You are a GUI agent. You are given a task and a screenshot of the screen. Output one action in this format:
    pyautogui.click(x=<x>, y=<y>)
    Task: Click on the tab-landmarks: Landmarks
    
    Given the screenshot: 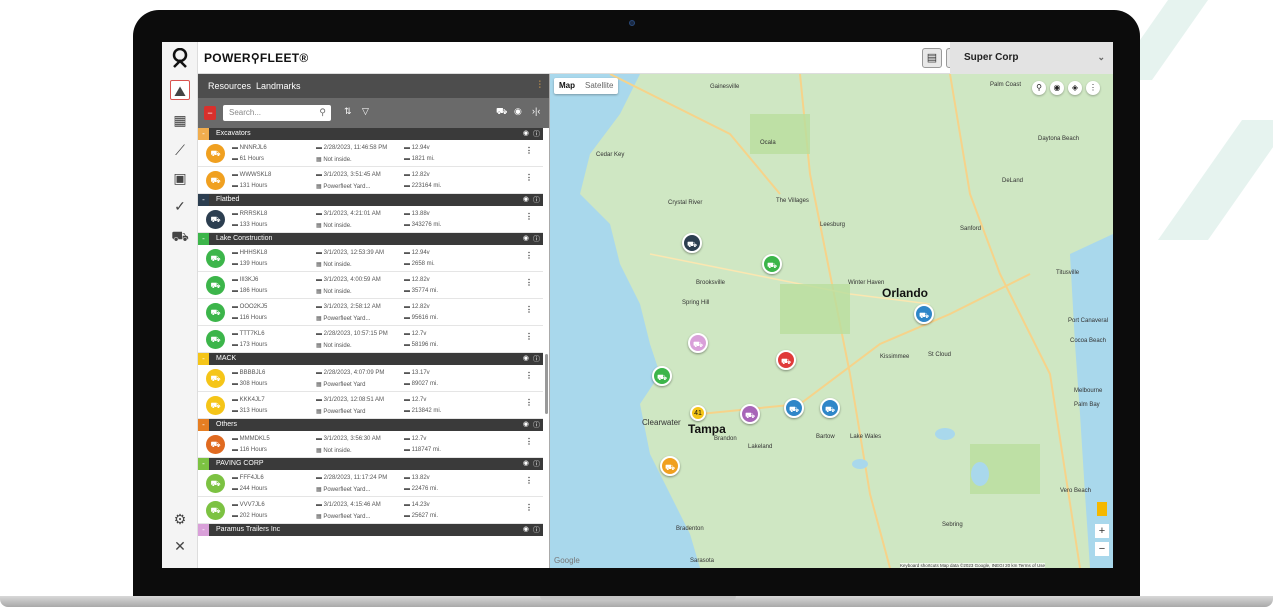 What is the action you would take?
    pyautogui.click(x=278, y=86)
    